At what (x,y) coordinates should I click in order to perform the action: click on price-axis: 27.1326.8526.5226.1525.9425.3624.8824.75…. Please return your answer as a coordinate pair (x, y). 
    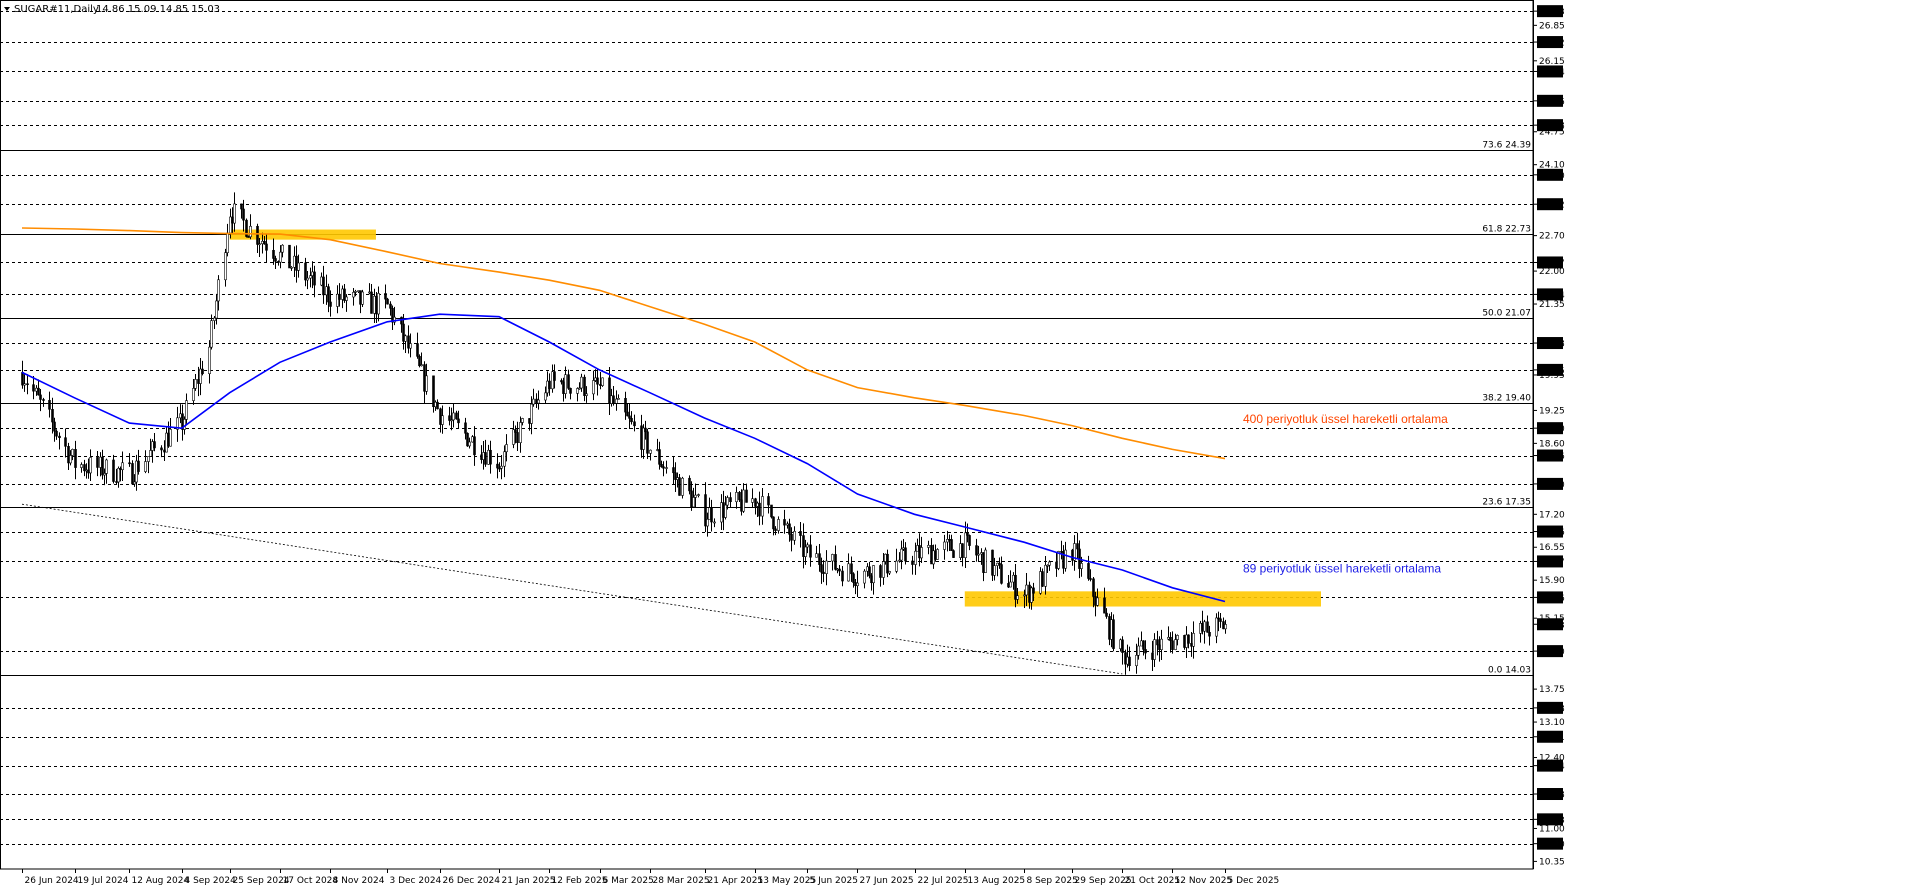
    Looking at the image, I should click on (1549, 434).